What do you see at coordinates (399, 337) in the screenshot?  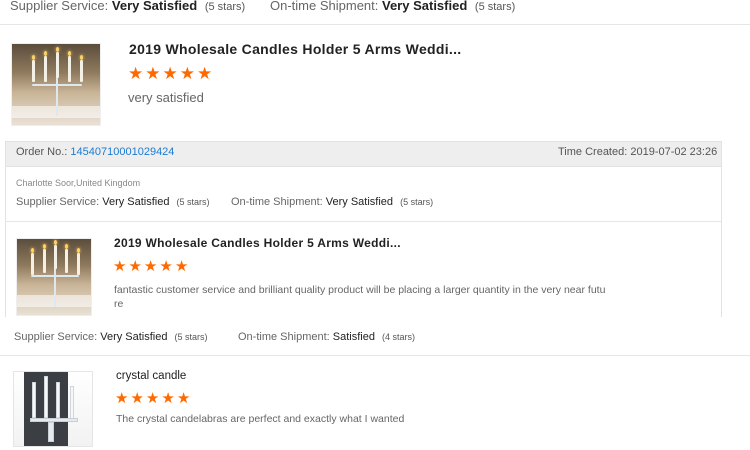 I see `shipment-stars: (4 stars)` at bounding box center [399, 337].